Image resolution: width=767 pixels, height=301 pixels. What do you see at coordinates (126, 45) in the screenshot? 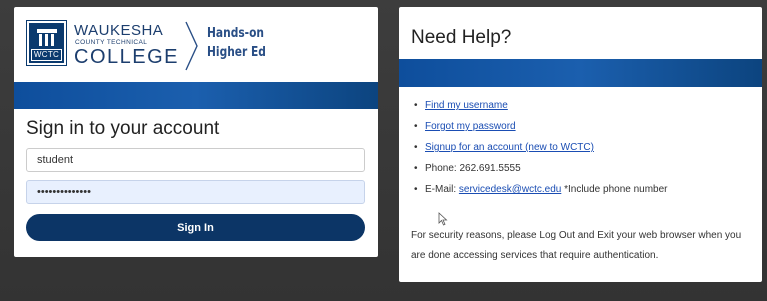
I see `school-name: WAUKESHA COUNTY TECHNICAL COLLEGE` at bounding box center [126, 45].